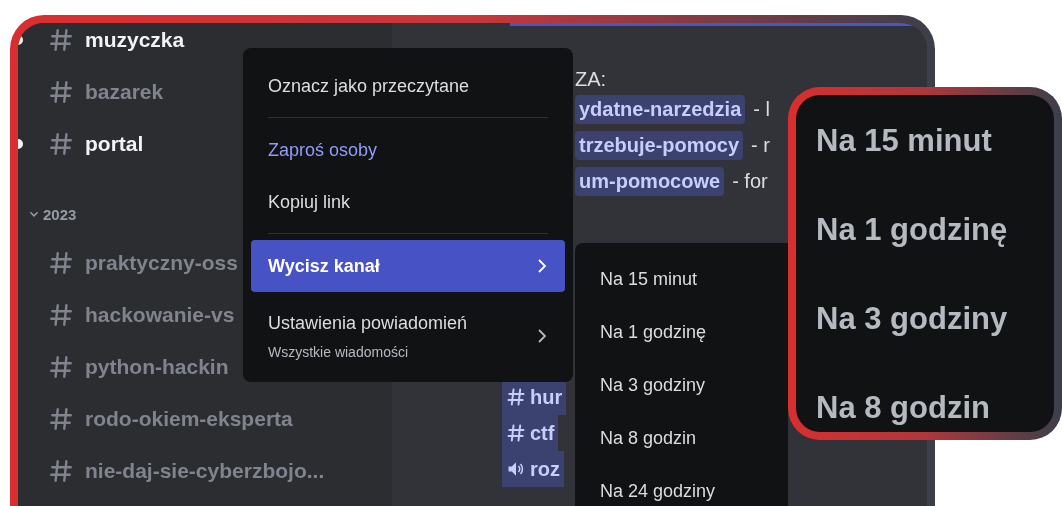 This screenshot has height=506, width=1062. What do you see at coordinates (659, 145) in the screenshot?
I see `channel-mention: trzebuje-pomocy` at bounding box center [659, 145].